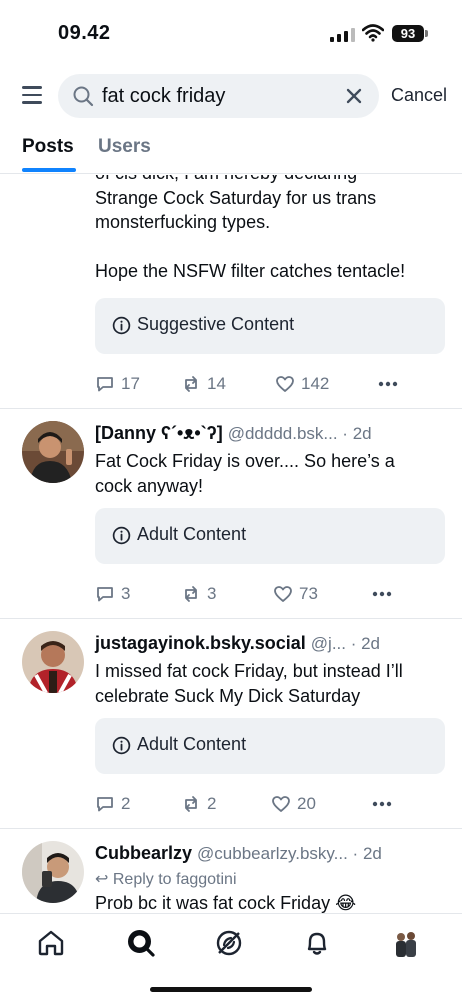 The width and height of the screenshot is (462, 1000). Describe the element at coordinates (174, 879) in the screenshot. I see `reply-to-text: Reply to faggotini` at that location.